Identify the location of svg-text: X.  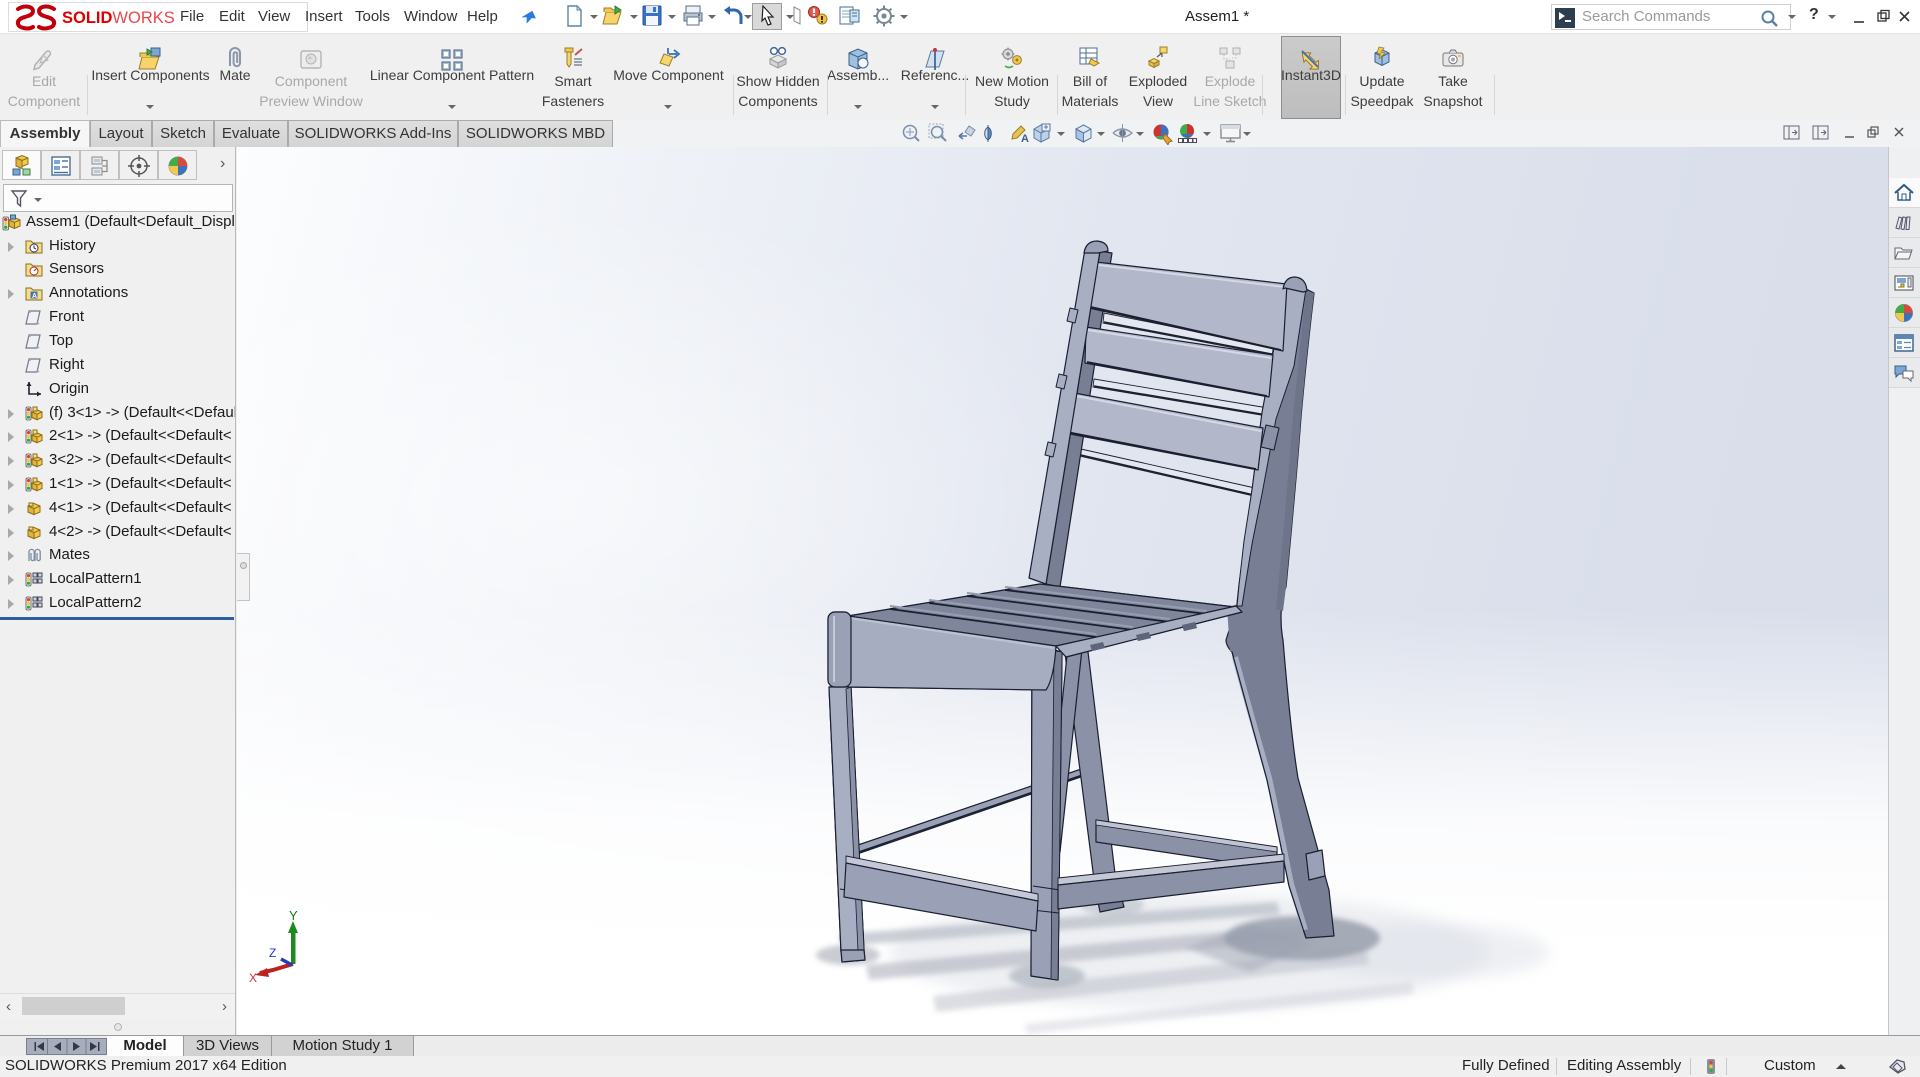
(253, 976).